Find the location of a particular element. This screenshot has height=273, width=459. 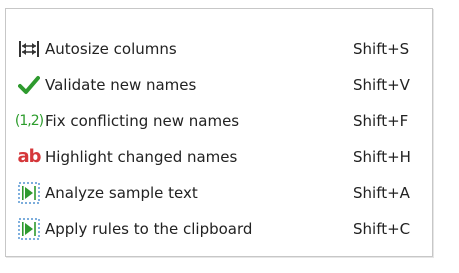

menu-item-label: Highlight changed names is located at coordinates (141, 157).